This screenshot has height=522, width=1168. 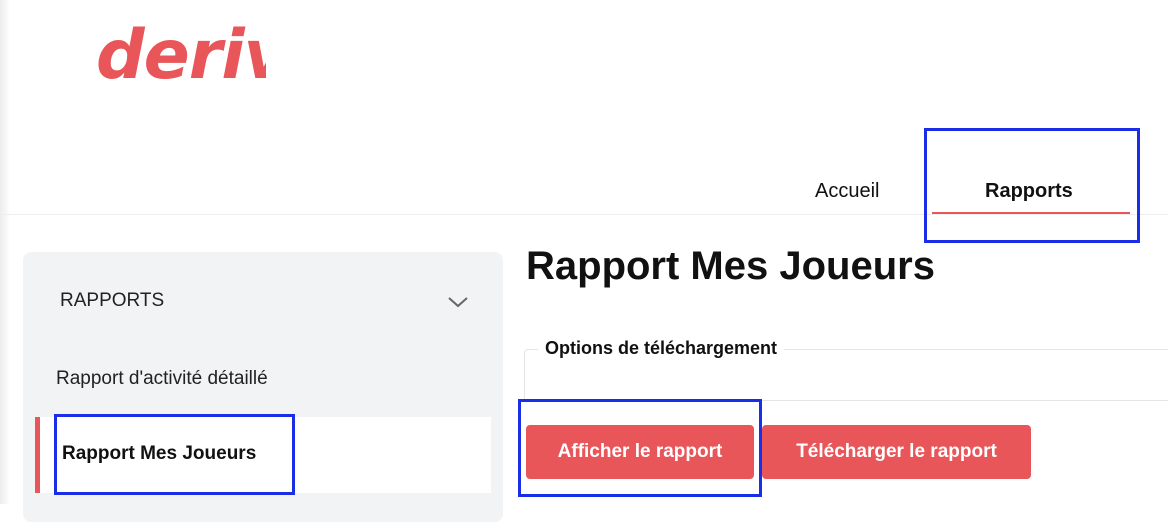 I want to click on sidebar-item-players-report: Rapport Mes Joueurs, so click(x=159, y=454).